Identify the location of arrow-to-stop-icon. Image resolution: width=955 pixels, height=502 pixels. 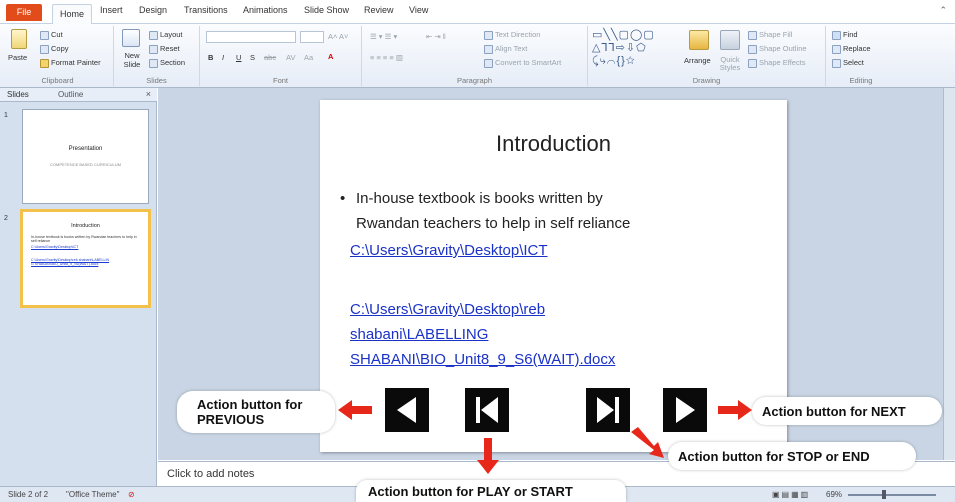
(647, 442).